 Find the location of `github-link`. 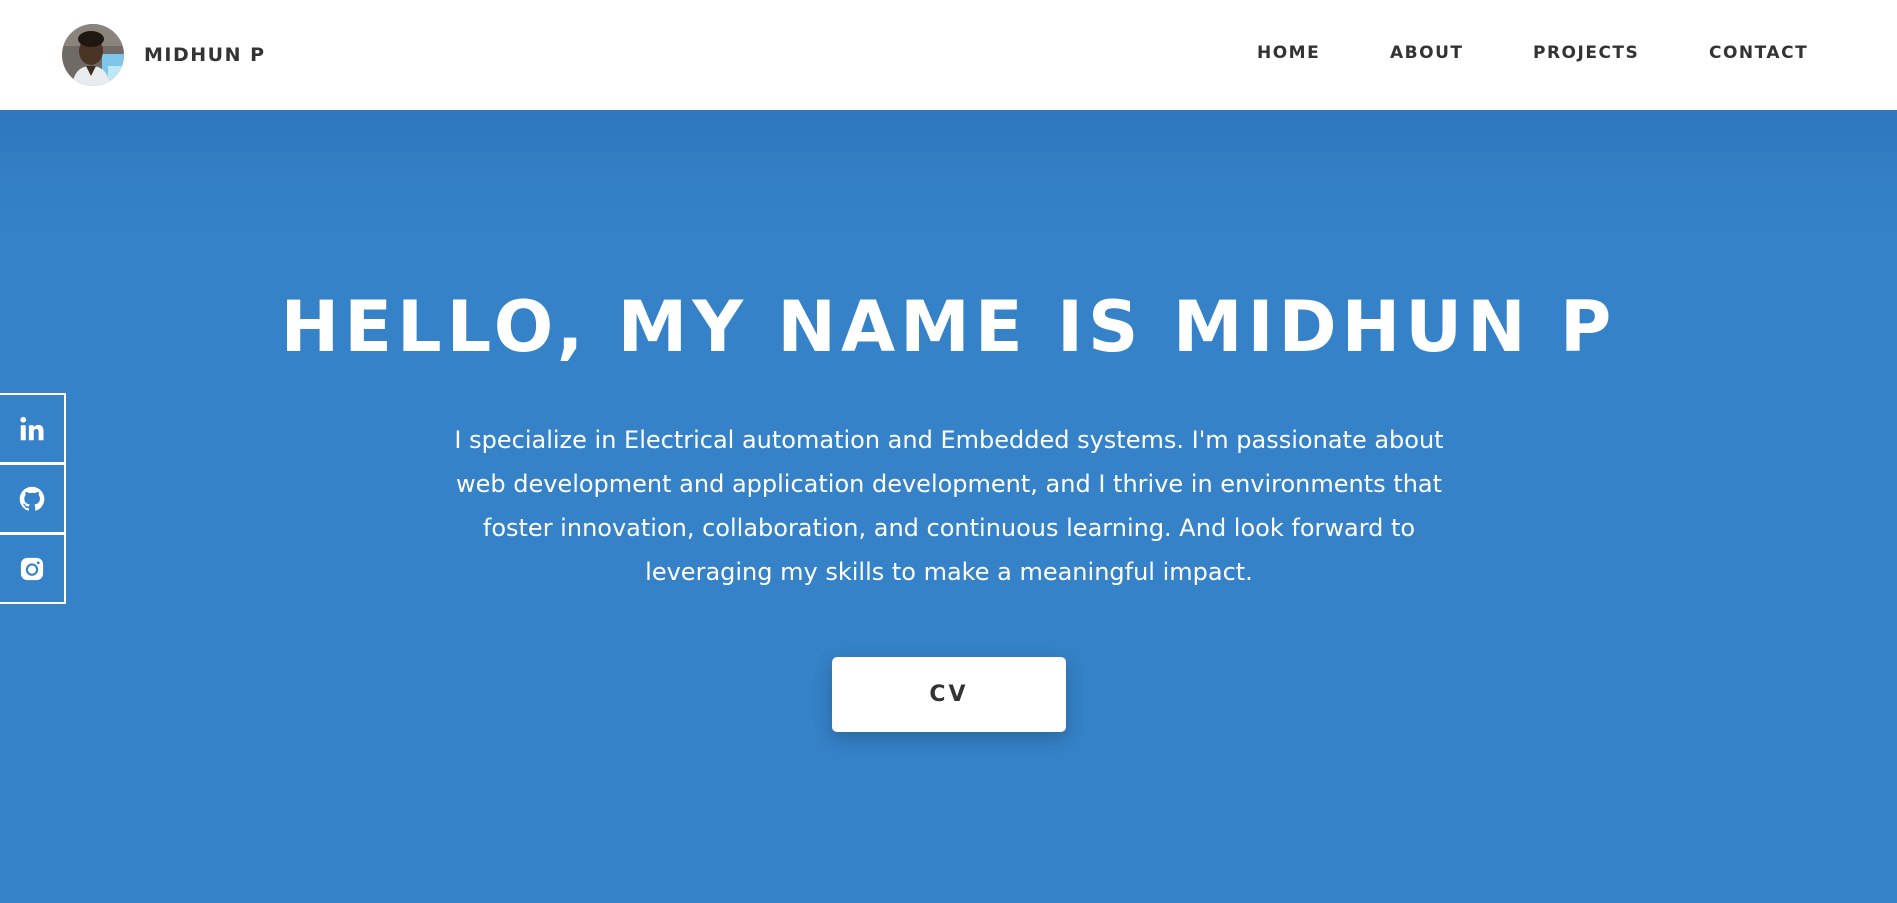

github-link is located at coordinates (33, 498).